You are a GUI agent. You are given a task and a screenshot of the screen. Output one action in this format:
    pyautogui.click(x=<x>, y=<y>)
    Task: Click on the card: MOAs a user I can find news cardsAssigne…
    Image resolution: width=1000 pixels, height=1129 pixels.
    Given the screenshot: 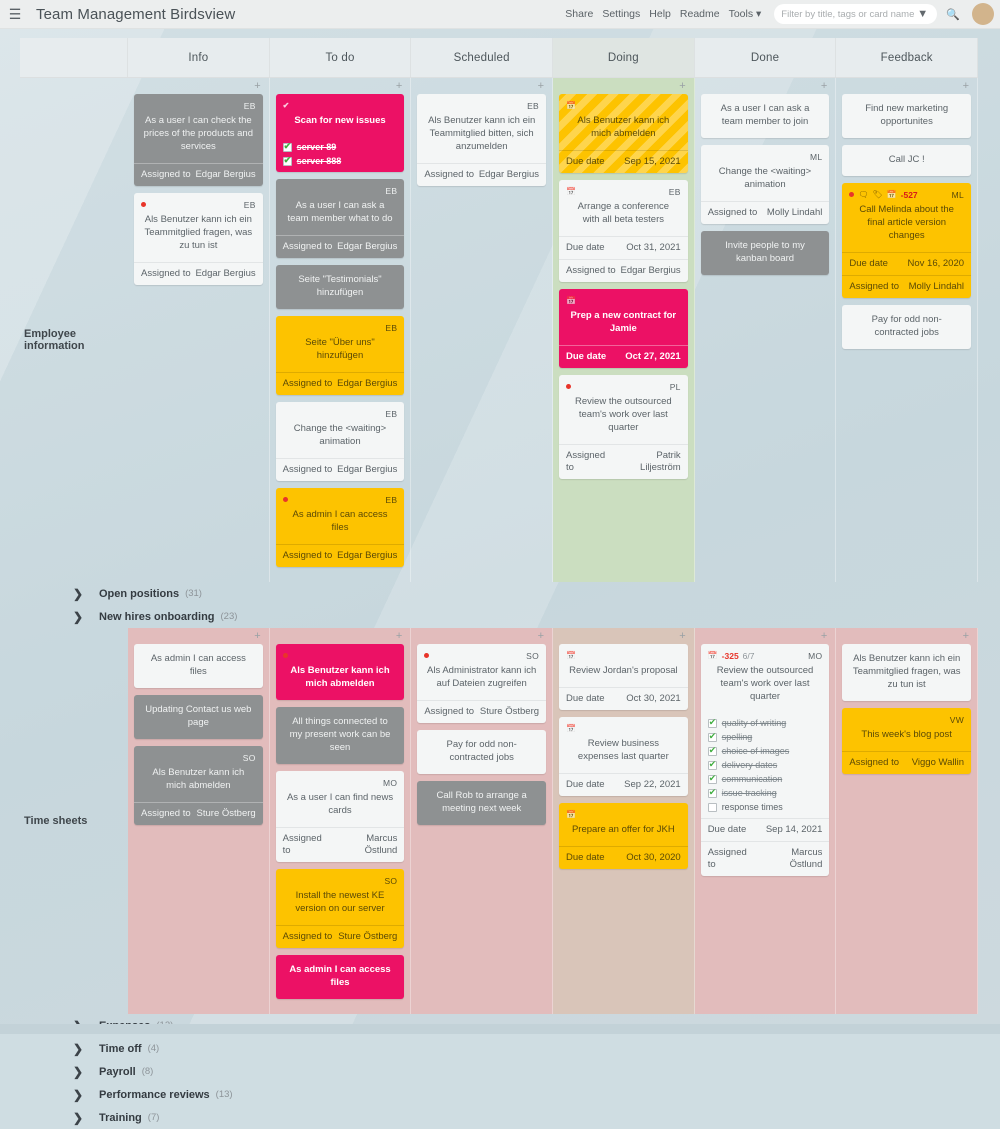 What is the action you would take?
    pyautogui.click(x=340, y=816)
    